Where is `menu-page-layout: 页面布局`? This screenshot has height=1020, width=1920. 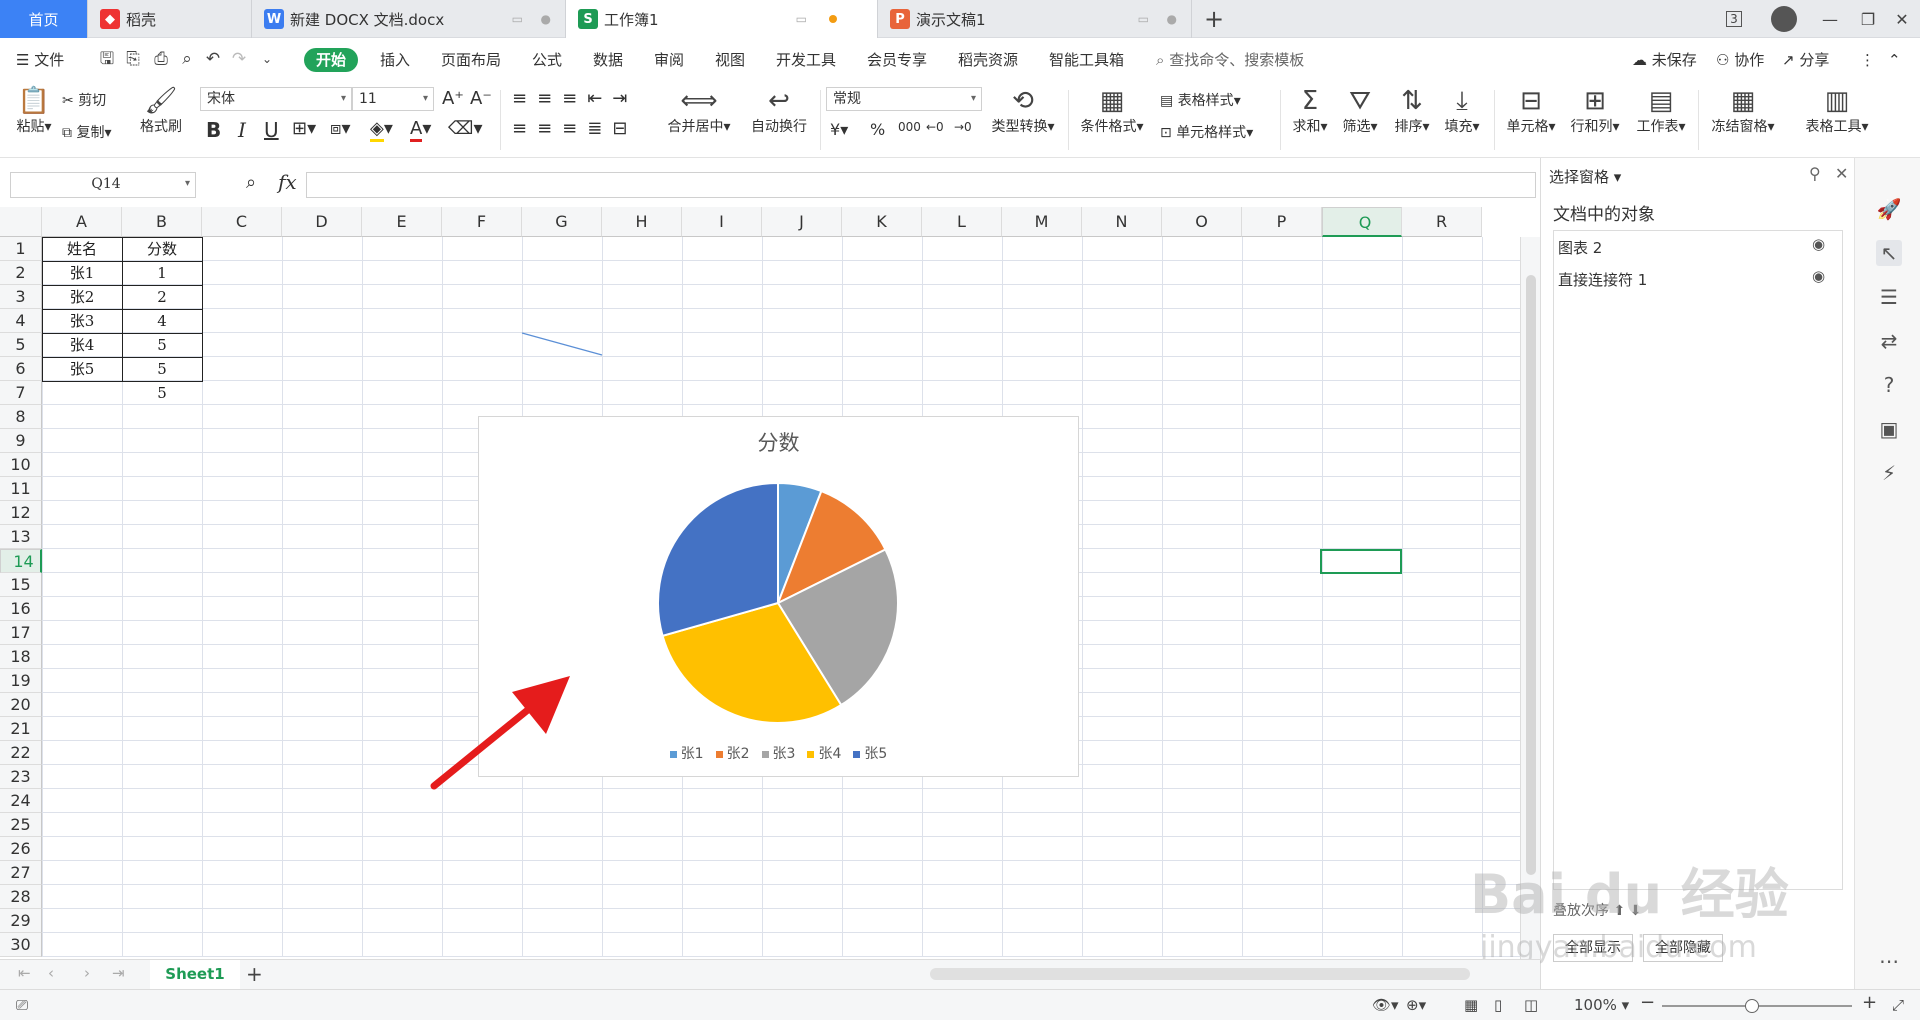
menu-page-layout: 页面布局 is located at coordinates (471, 60).